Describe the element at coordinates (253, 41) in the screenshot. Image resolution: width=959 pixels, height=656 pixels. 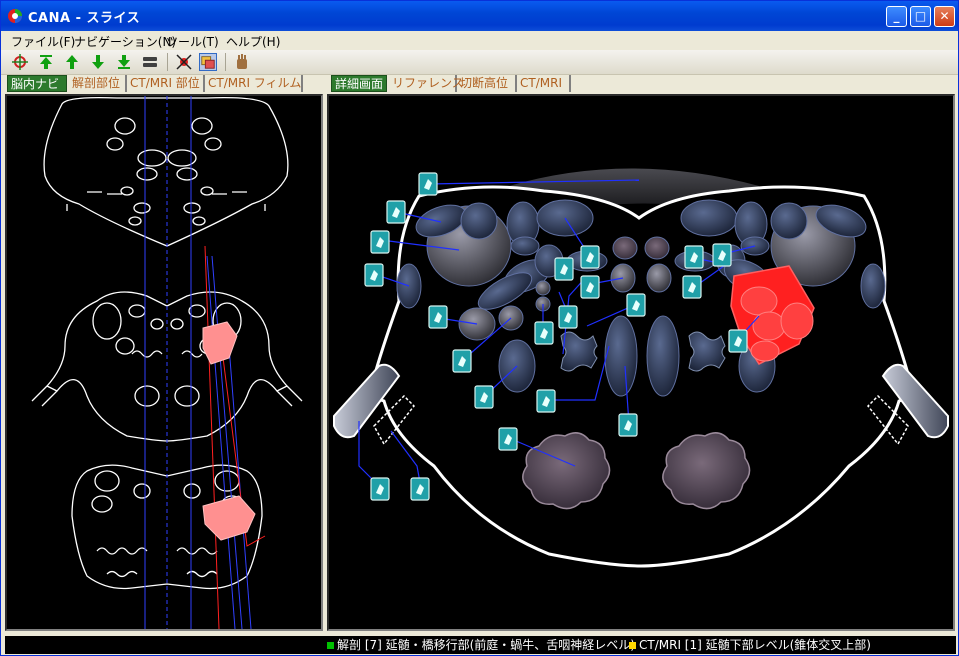
I see `menu-help: ヘルプ(H)` at that location.